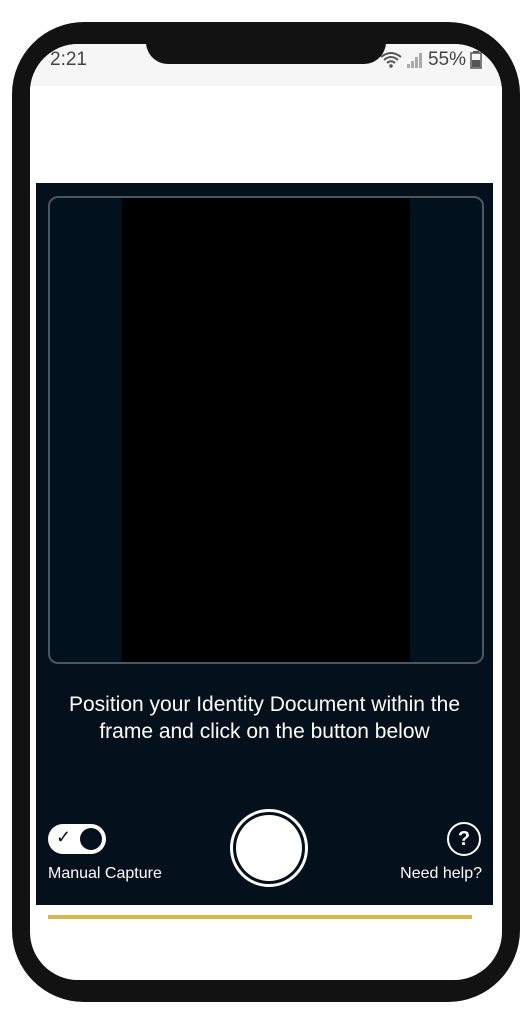 The width and height of the screenshot is (532, 1024). Describe the element at coordinates (464, 839) in the screenshot. I see `help-icon: ?` at that location.